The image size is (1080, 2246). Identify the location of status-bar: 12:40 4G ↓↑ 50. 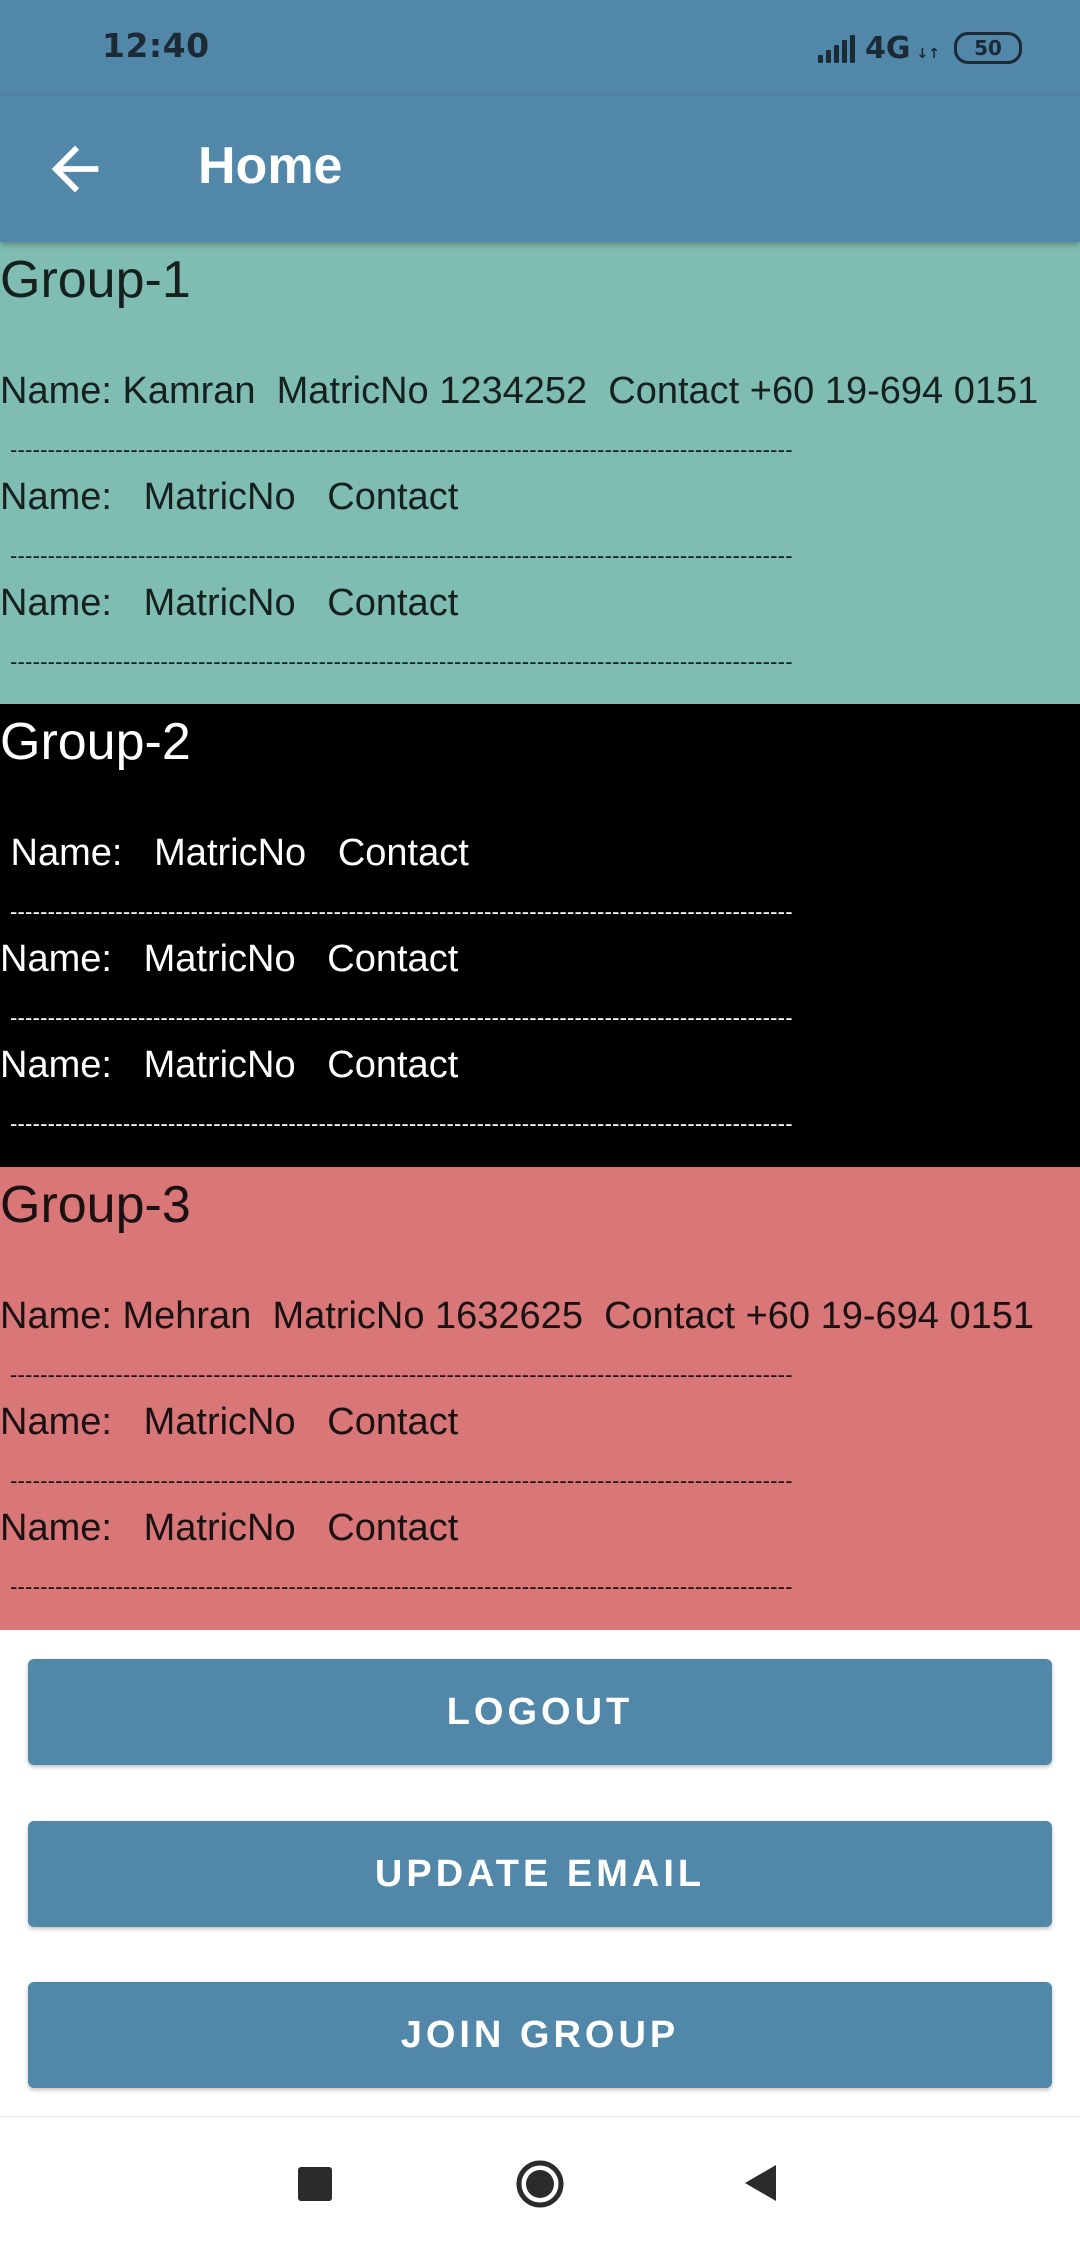
(540, 48).